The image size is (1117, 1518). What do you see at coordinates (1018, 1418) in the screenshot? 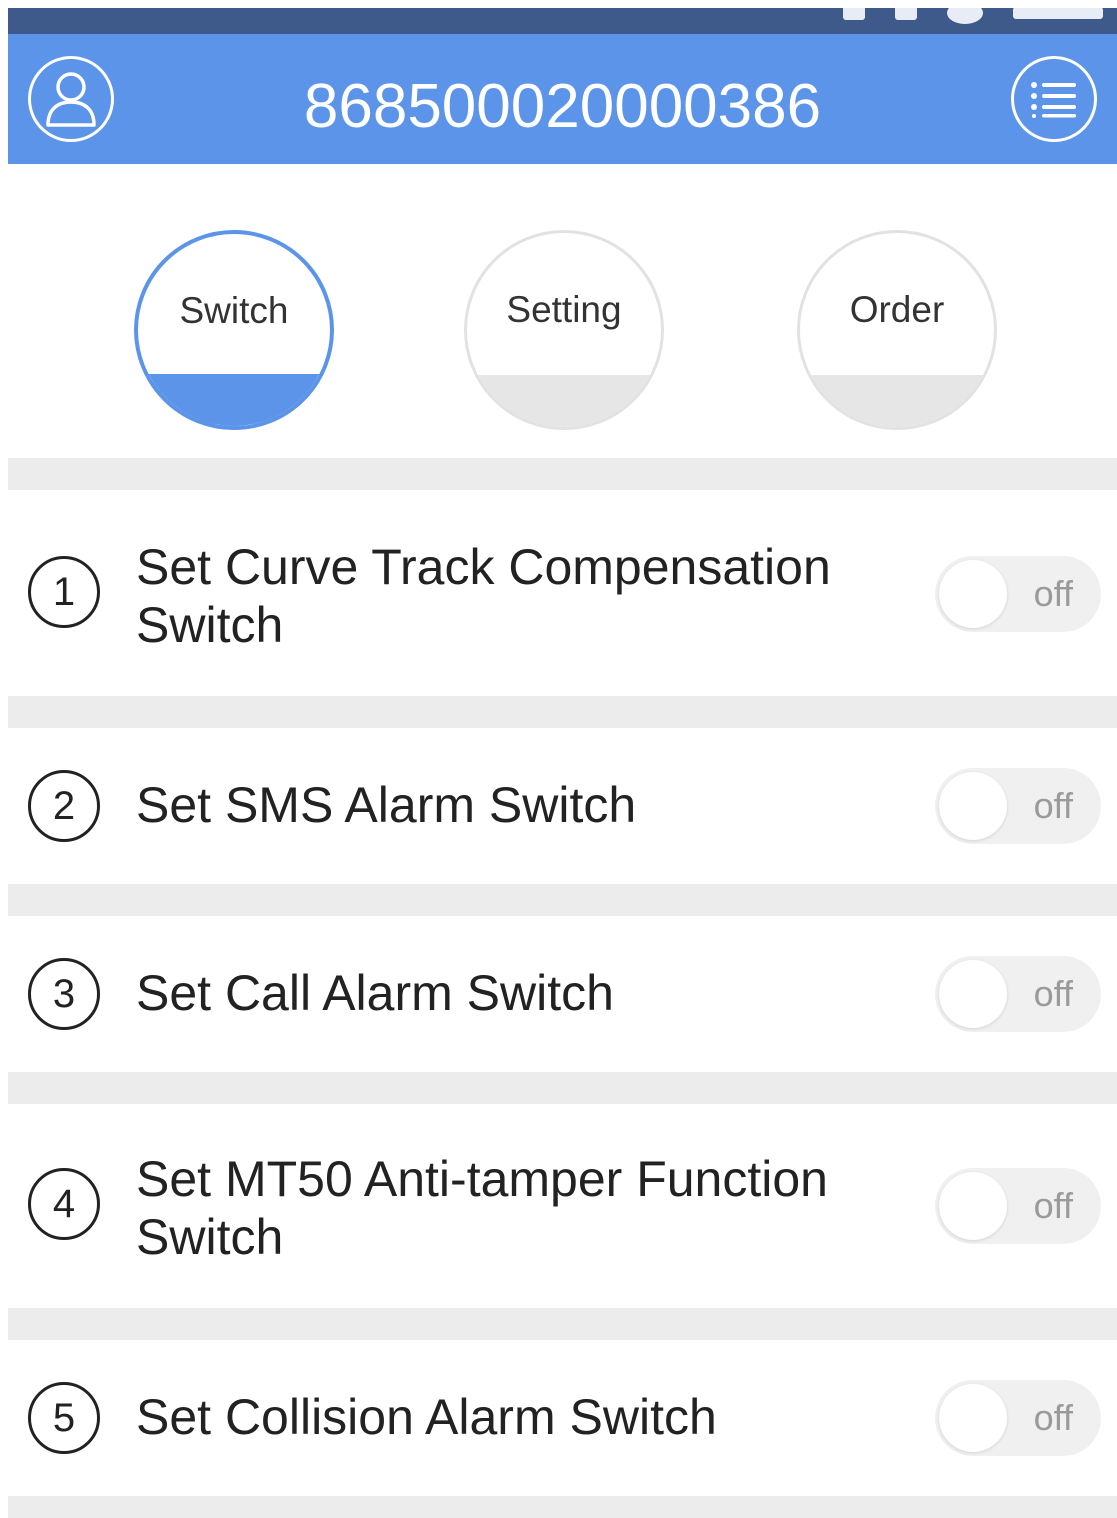
I see `collision-alarm-toggle: off` at bounding box center [1018, 1418].